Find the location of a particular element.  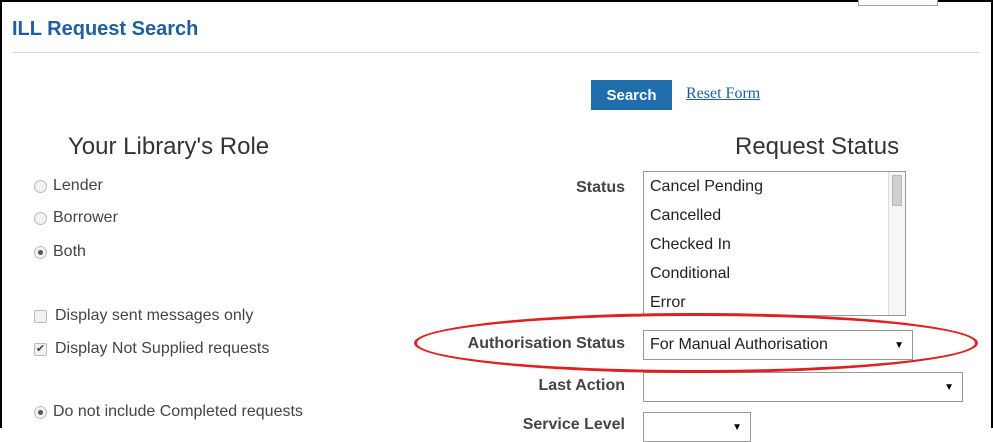

completed-label: Do not include Completed requests is located at coordinates (178, 411).